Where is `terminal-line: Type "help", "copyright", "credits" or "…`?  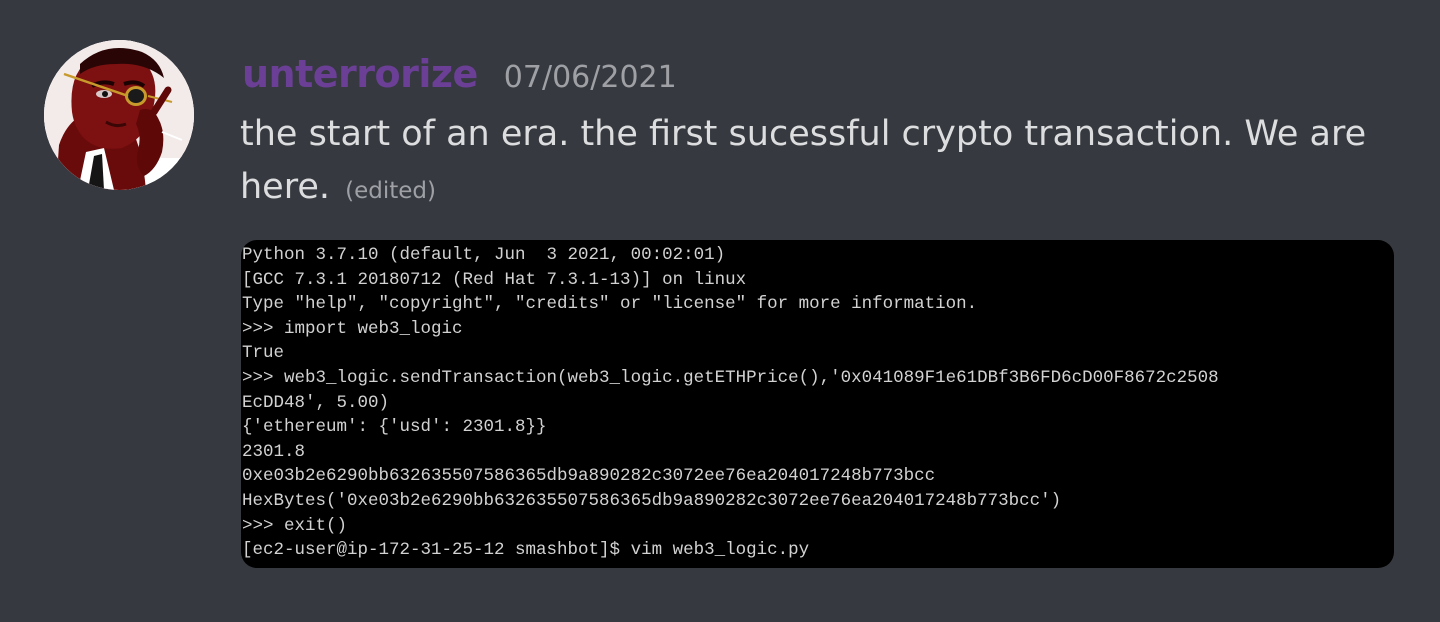
terminal-line: Type "help", "copyright", "credits" or "… is located at coordinates (610, 304).